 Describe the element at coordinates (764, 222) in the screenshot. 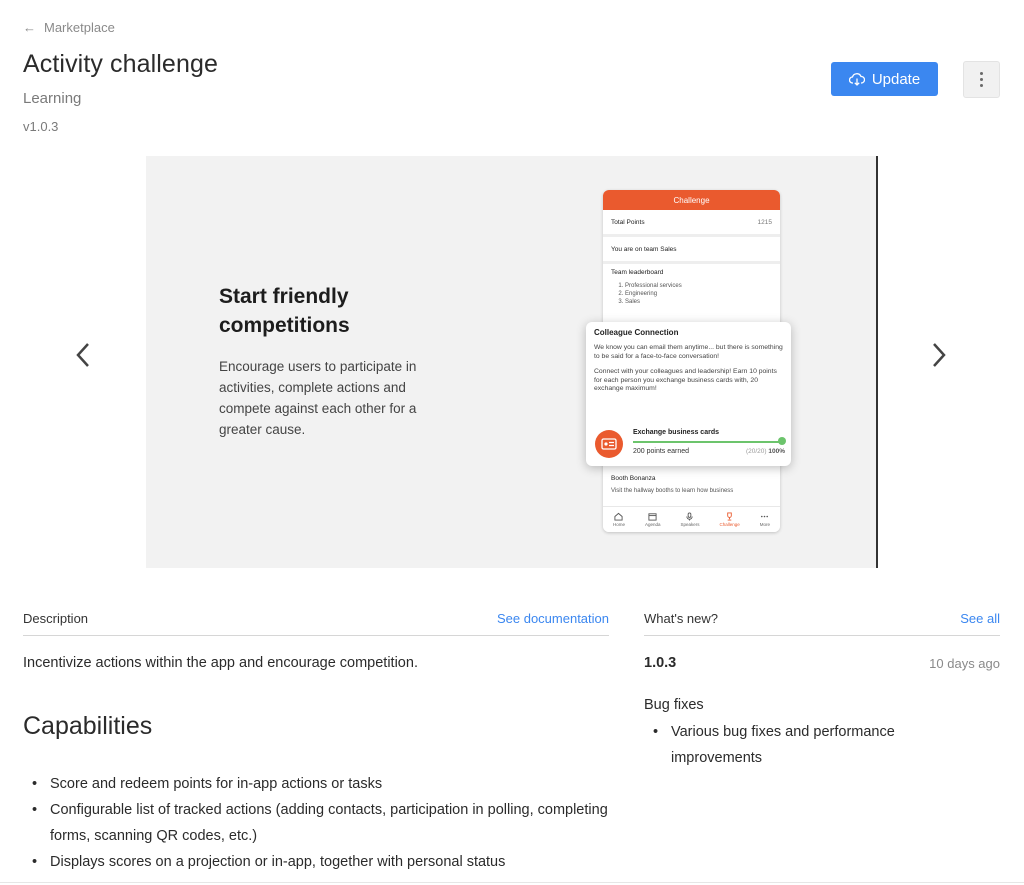

I see `total-points-value: 1215` at that location.